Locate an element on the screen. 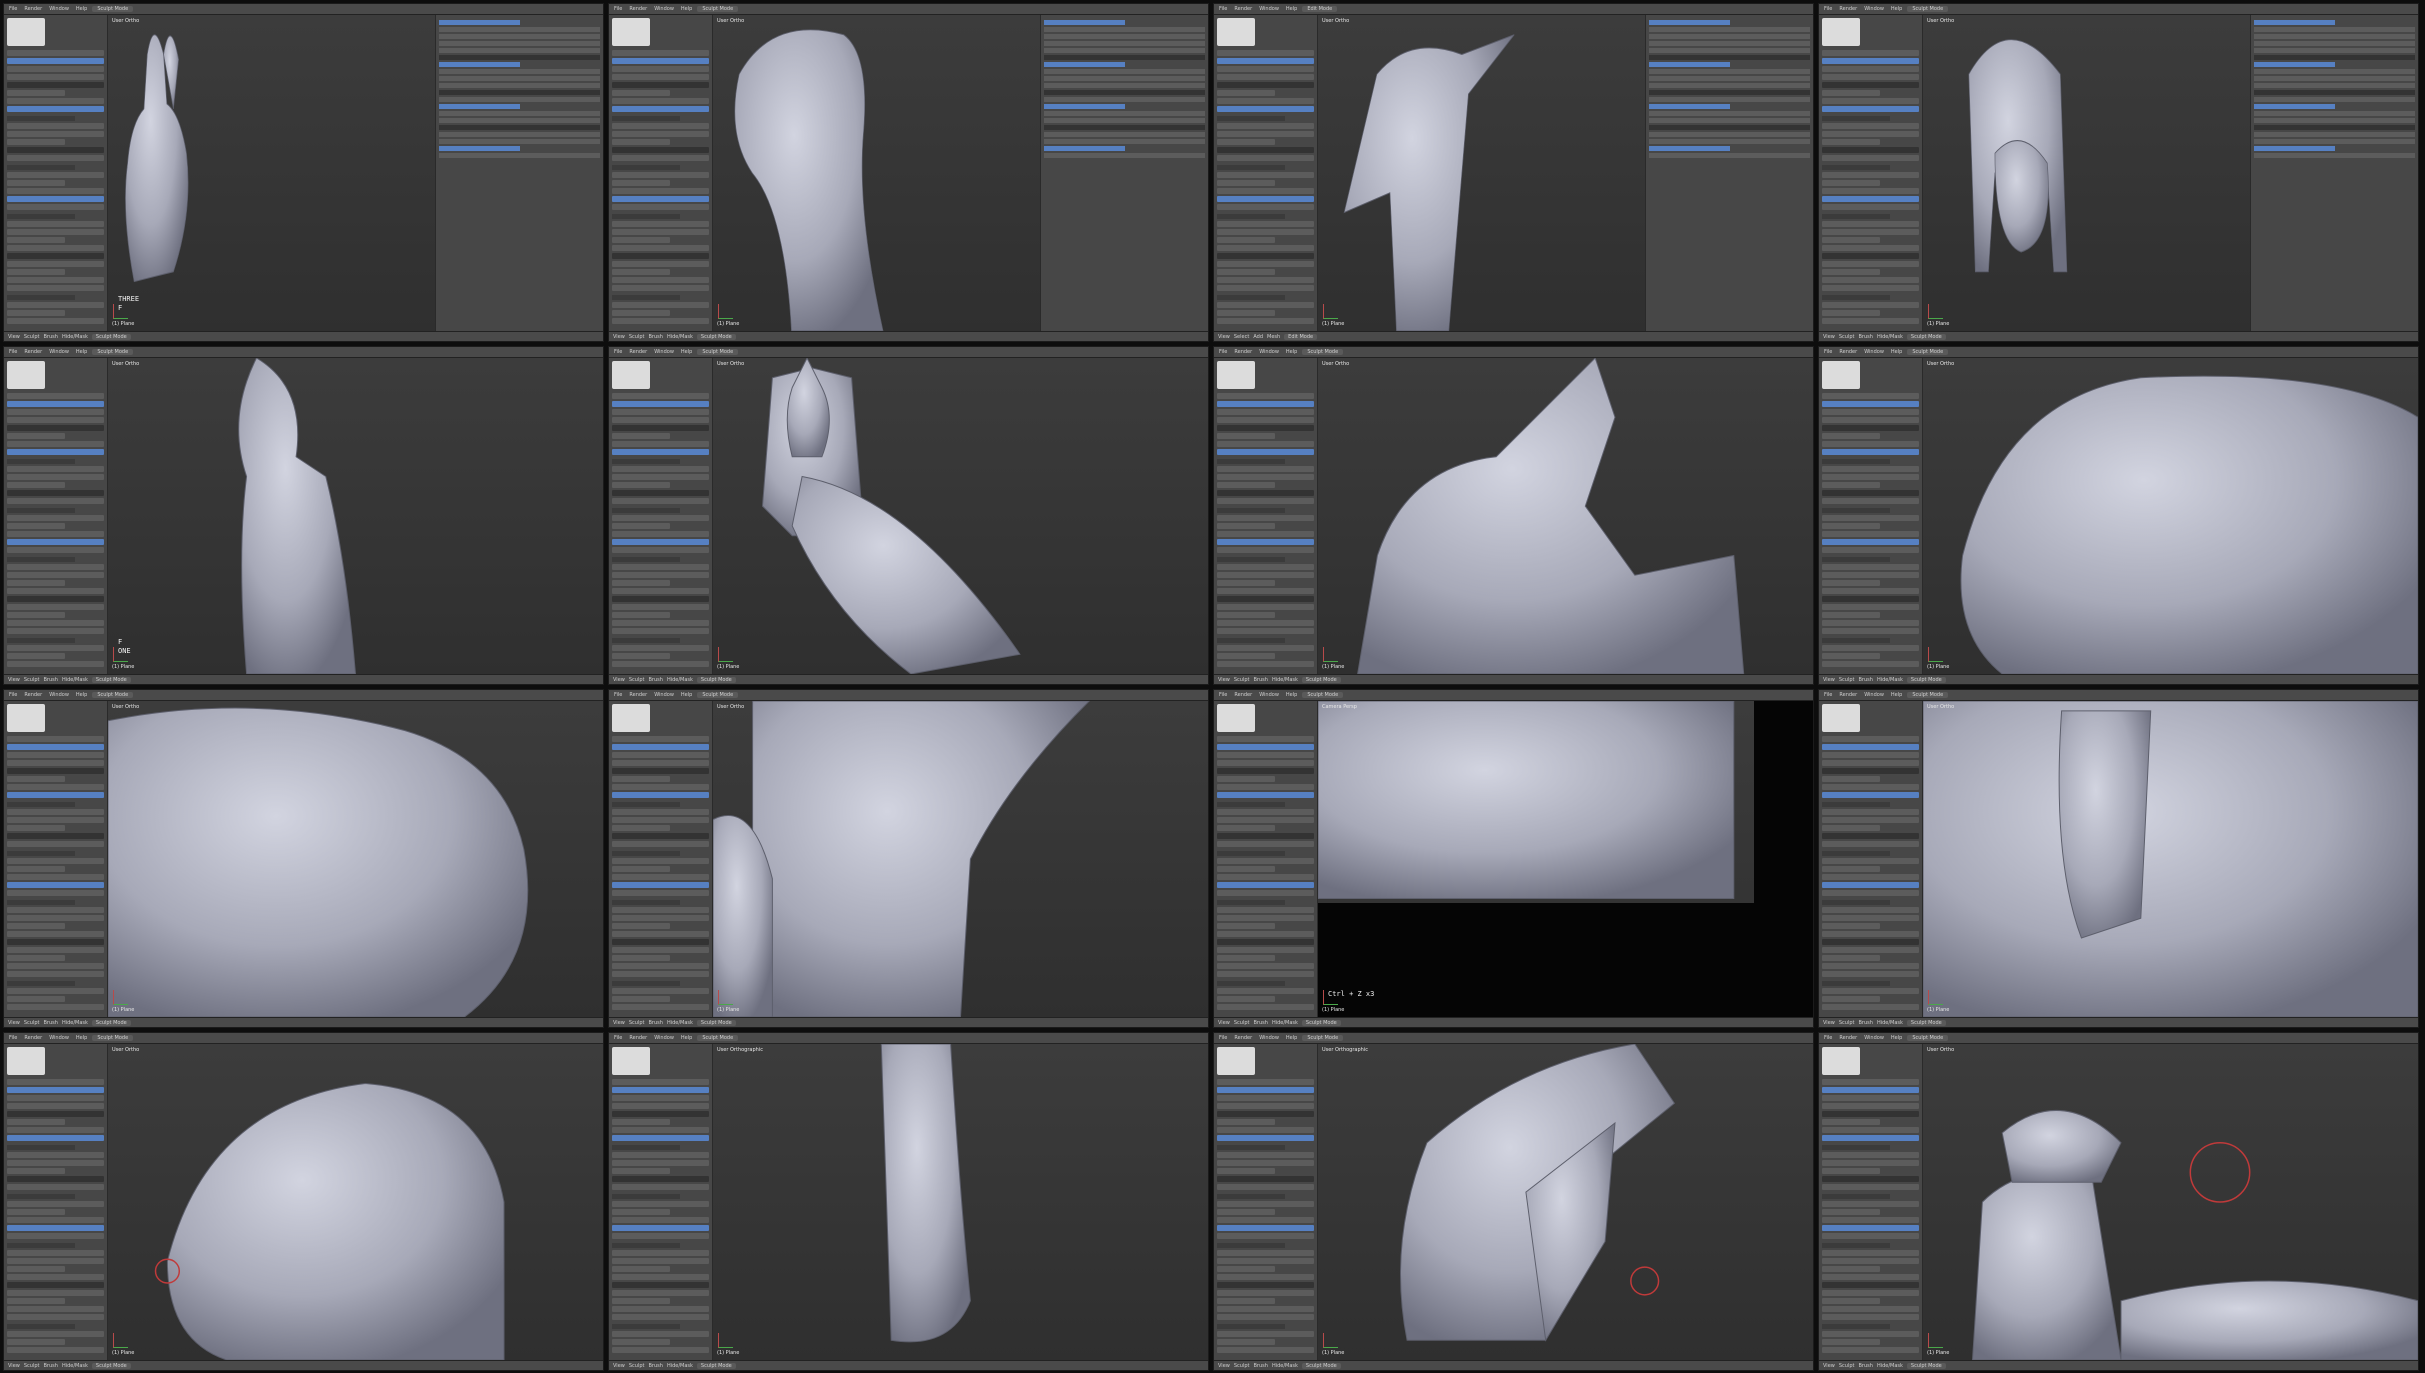 Image resolution: width=2425 pixels, height=1373 pixels. menu-file: File is located at coordinates (1828, 1038).